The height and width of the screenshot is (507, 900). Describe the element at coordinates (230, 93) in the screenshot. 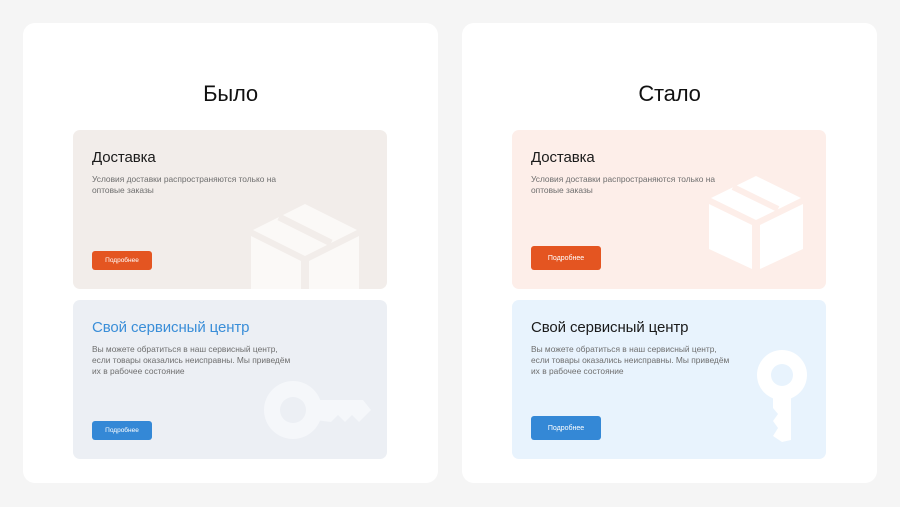

I see `before-title: Было` at that location.